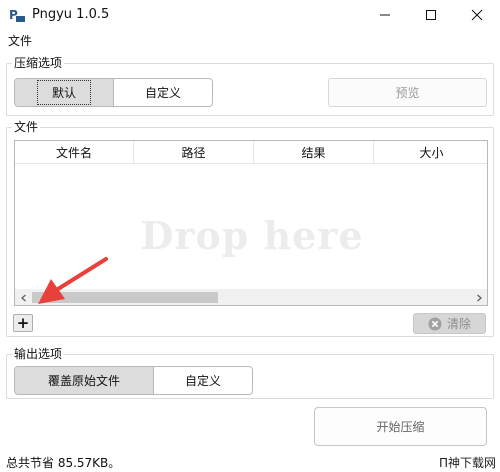  I want to click on output-options-title: 输出选项, so click(38, 354).